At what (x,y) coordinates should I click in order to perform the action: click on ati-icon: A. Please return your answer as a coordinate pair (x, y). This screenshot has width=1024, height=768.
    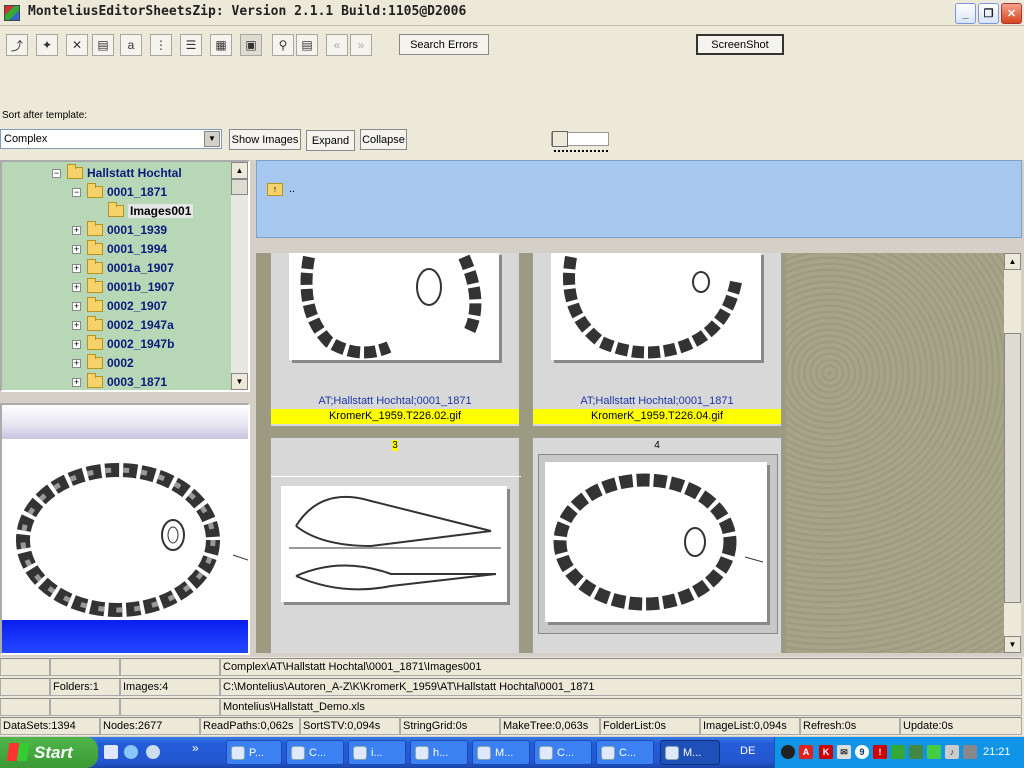
    Looking at the image, I should click on (806, 752).